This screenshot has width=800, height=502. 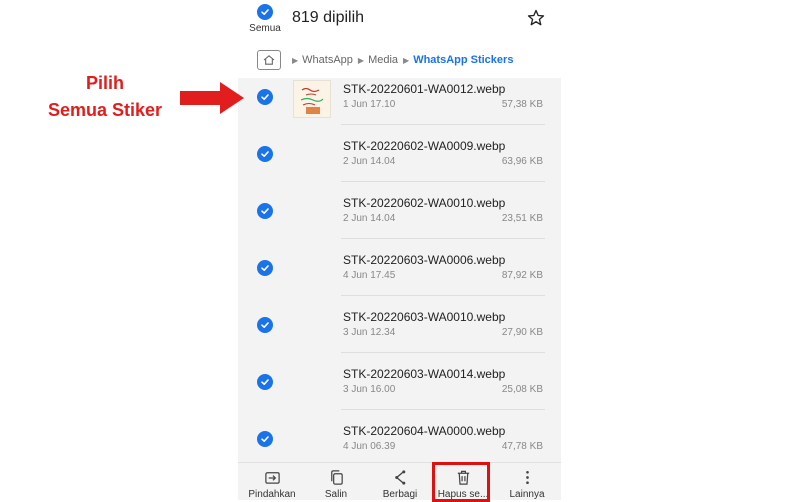 I want to click on move-label: Pindahkan, so click(x=272, y=494).